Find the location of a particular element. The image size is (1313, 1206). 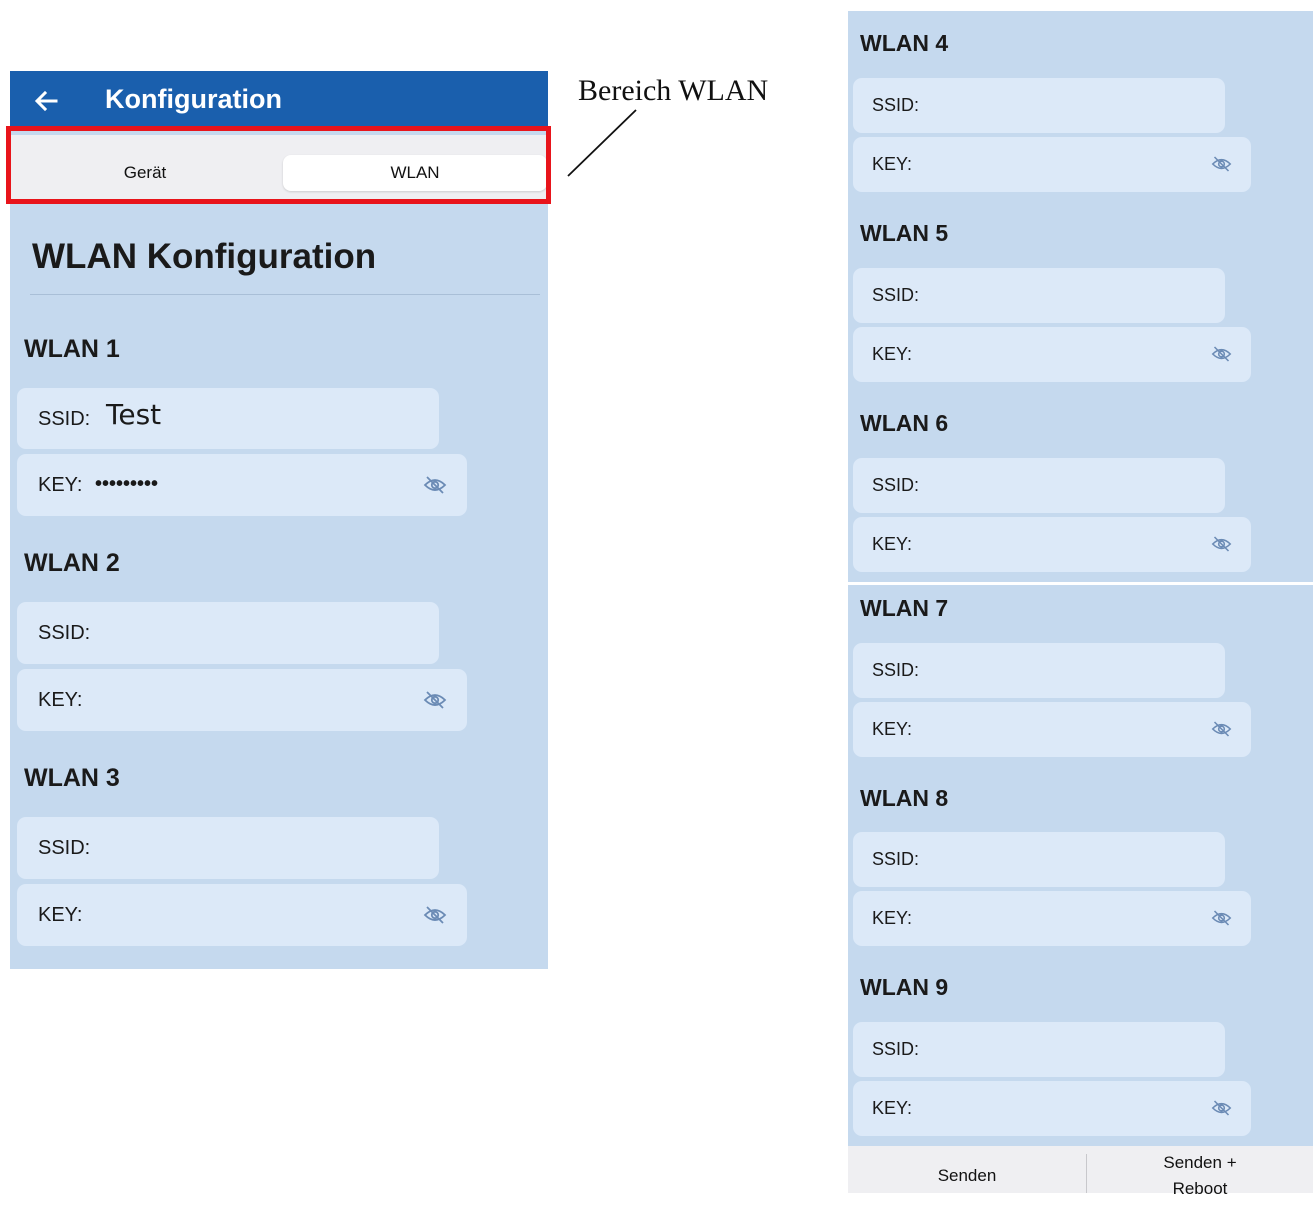

wlan-5-key-field: KEY: is located at coordinates (1052, 354).